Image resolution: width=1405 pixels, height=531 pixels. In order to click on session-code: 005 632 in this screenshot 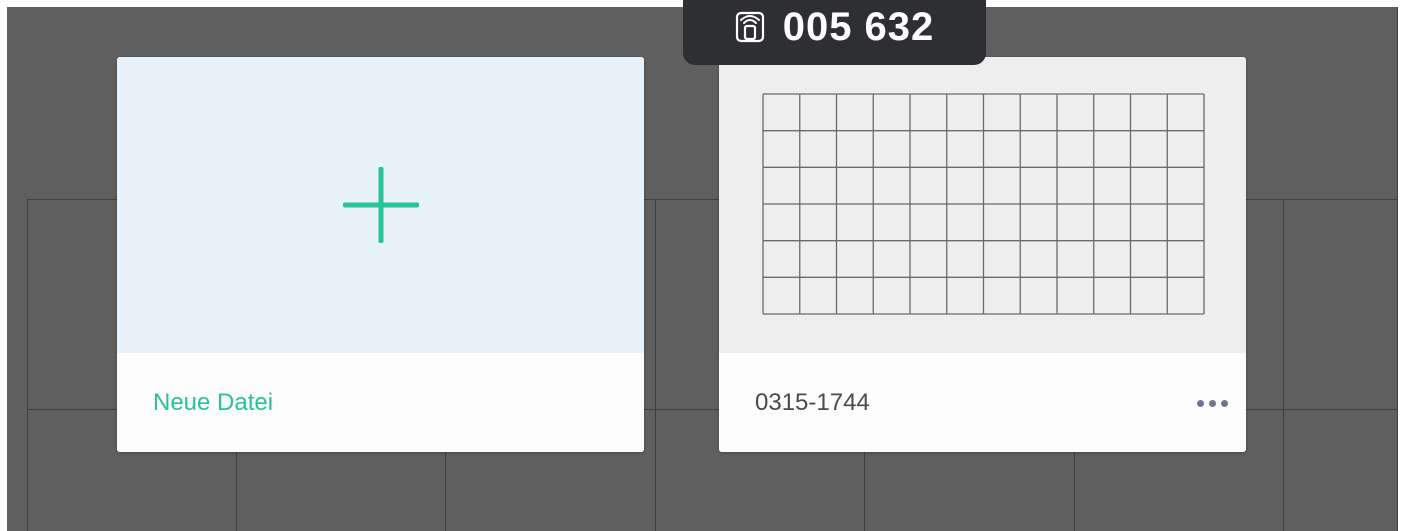, I will do `click(858, 26)`.